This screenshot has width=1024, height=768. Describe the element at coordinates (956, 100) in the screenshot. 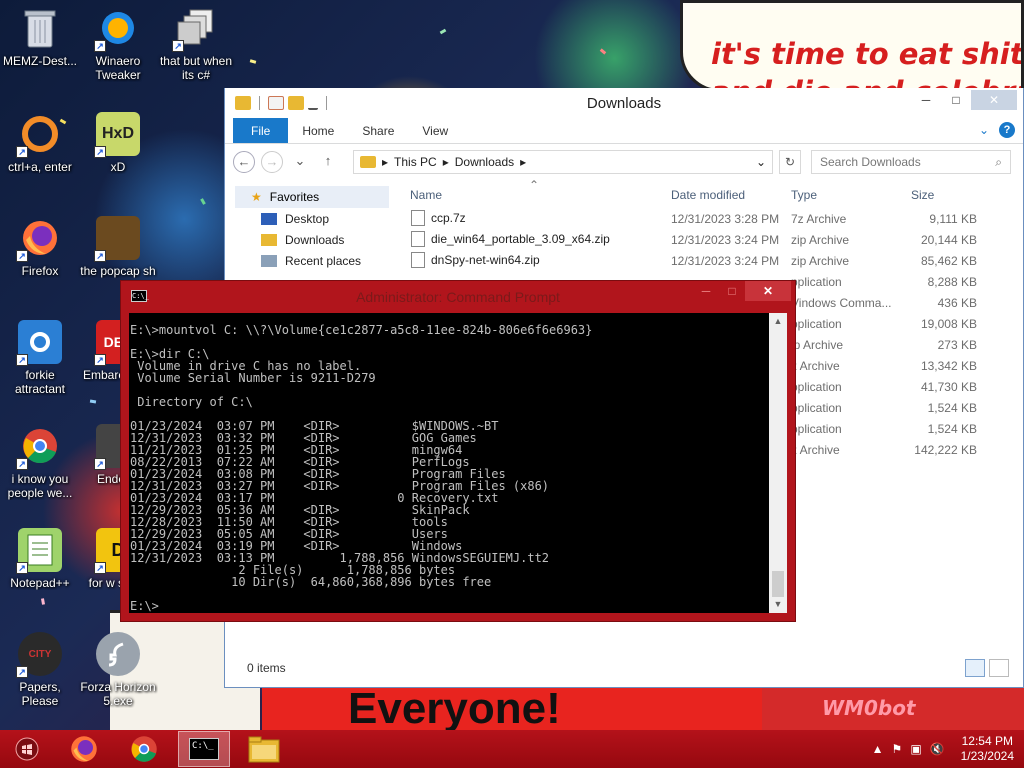

I see `maximize-button: □` at that location.